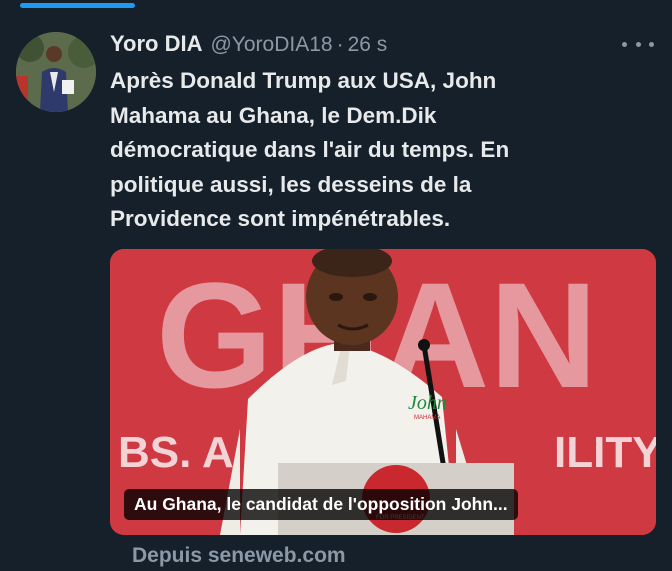 This screenshot has width=672, height=571. What do you see at coordinates (176, 452) in the screenshot?
I see `banner-line-left: BS. A` at bounding box center [176, 452].